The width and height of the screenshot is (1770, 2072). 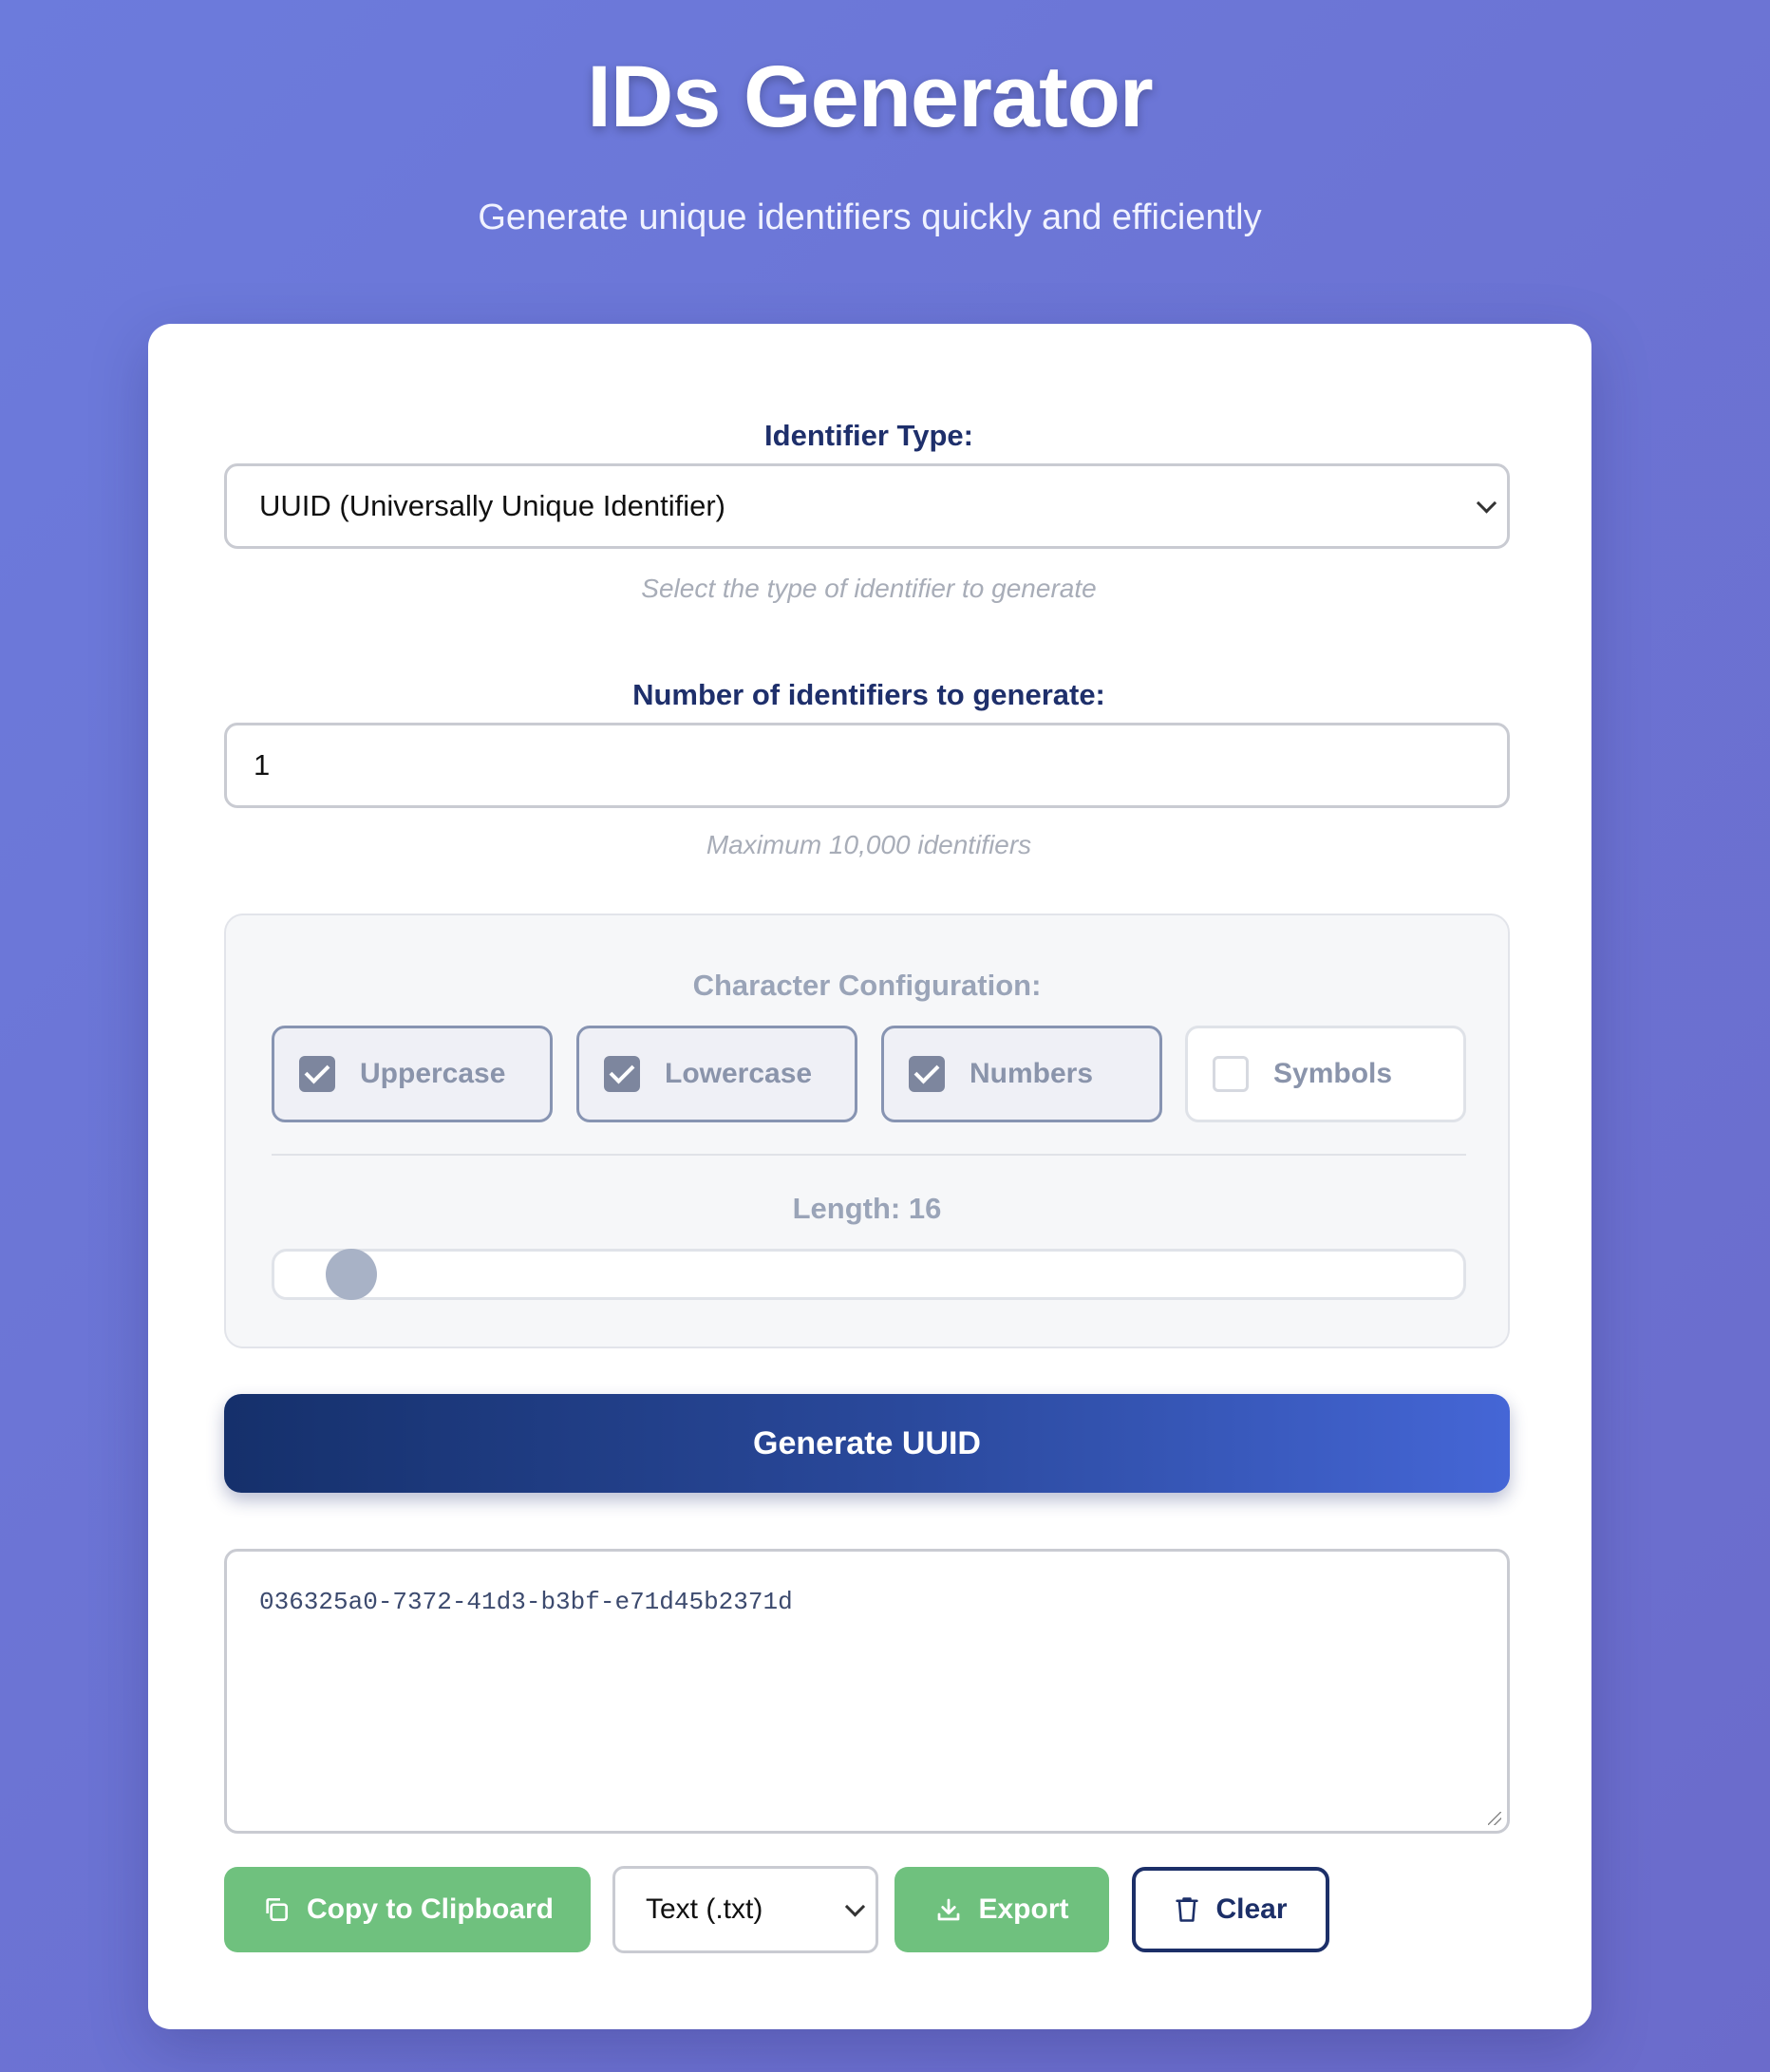 I want to click on export-format-select: Text (.txt), so click(x=745, y=1909).